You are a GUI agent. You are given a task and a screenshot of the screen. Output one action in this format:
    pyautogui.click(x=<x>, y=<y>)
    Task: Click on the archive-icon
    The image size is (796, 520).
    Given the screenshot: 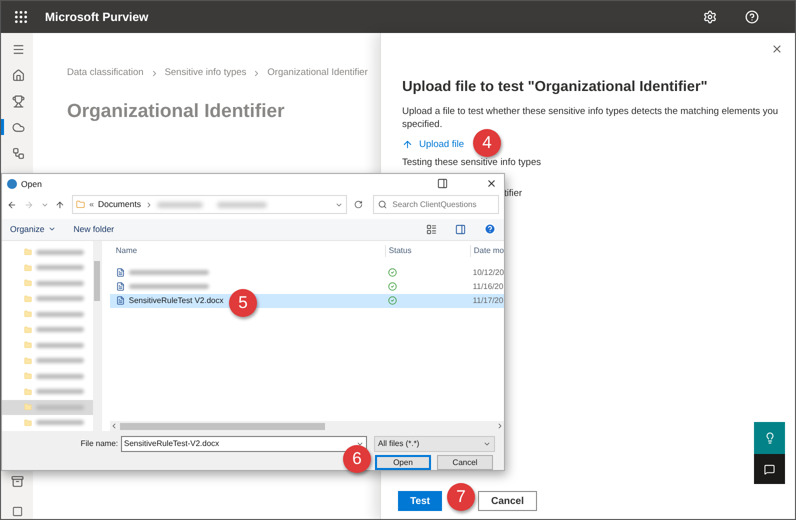 What is the action you would take?
    pyautogui.click(x=17, y=481)
    